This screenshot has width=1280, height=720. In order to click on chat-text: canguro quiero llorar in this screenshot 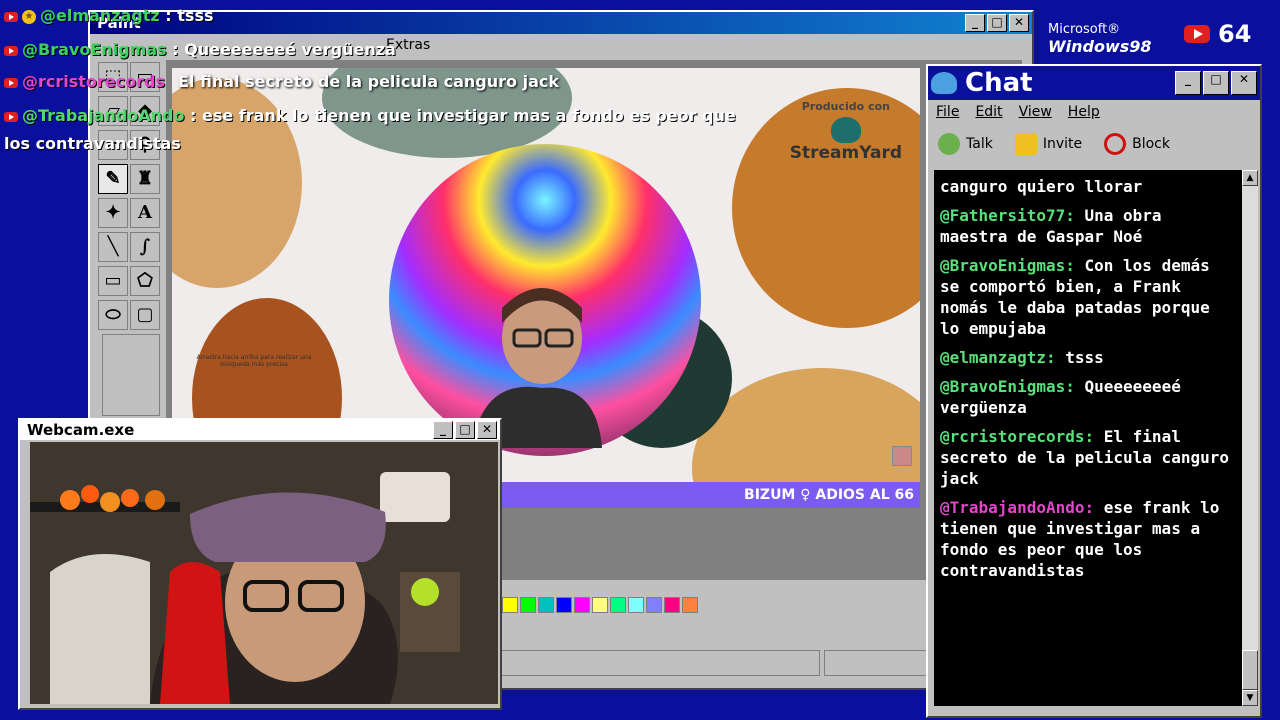, I will do `click(1041, 186)`.